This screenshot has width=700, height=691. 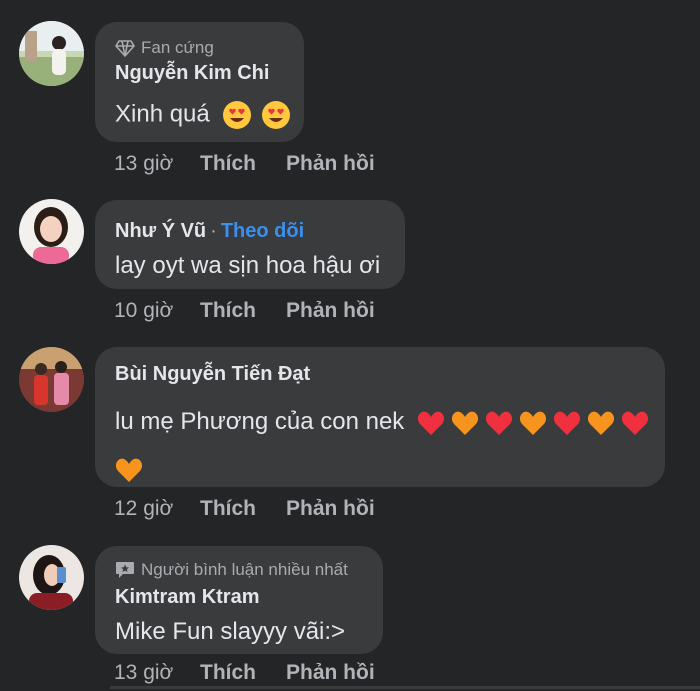 I want to click on comment-meta: 10 giờ Thích Phản hồi, so click(x=244, y=311).